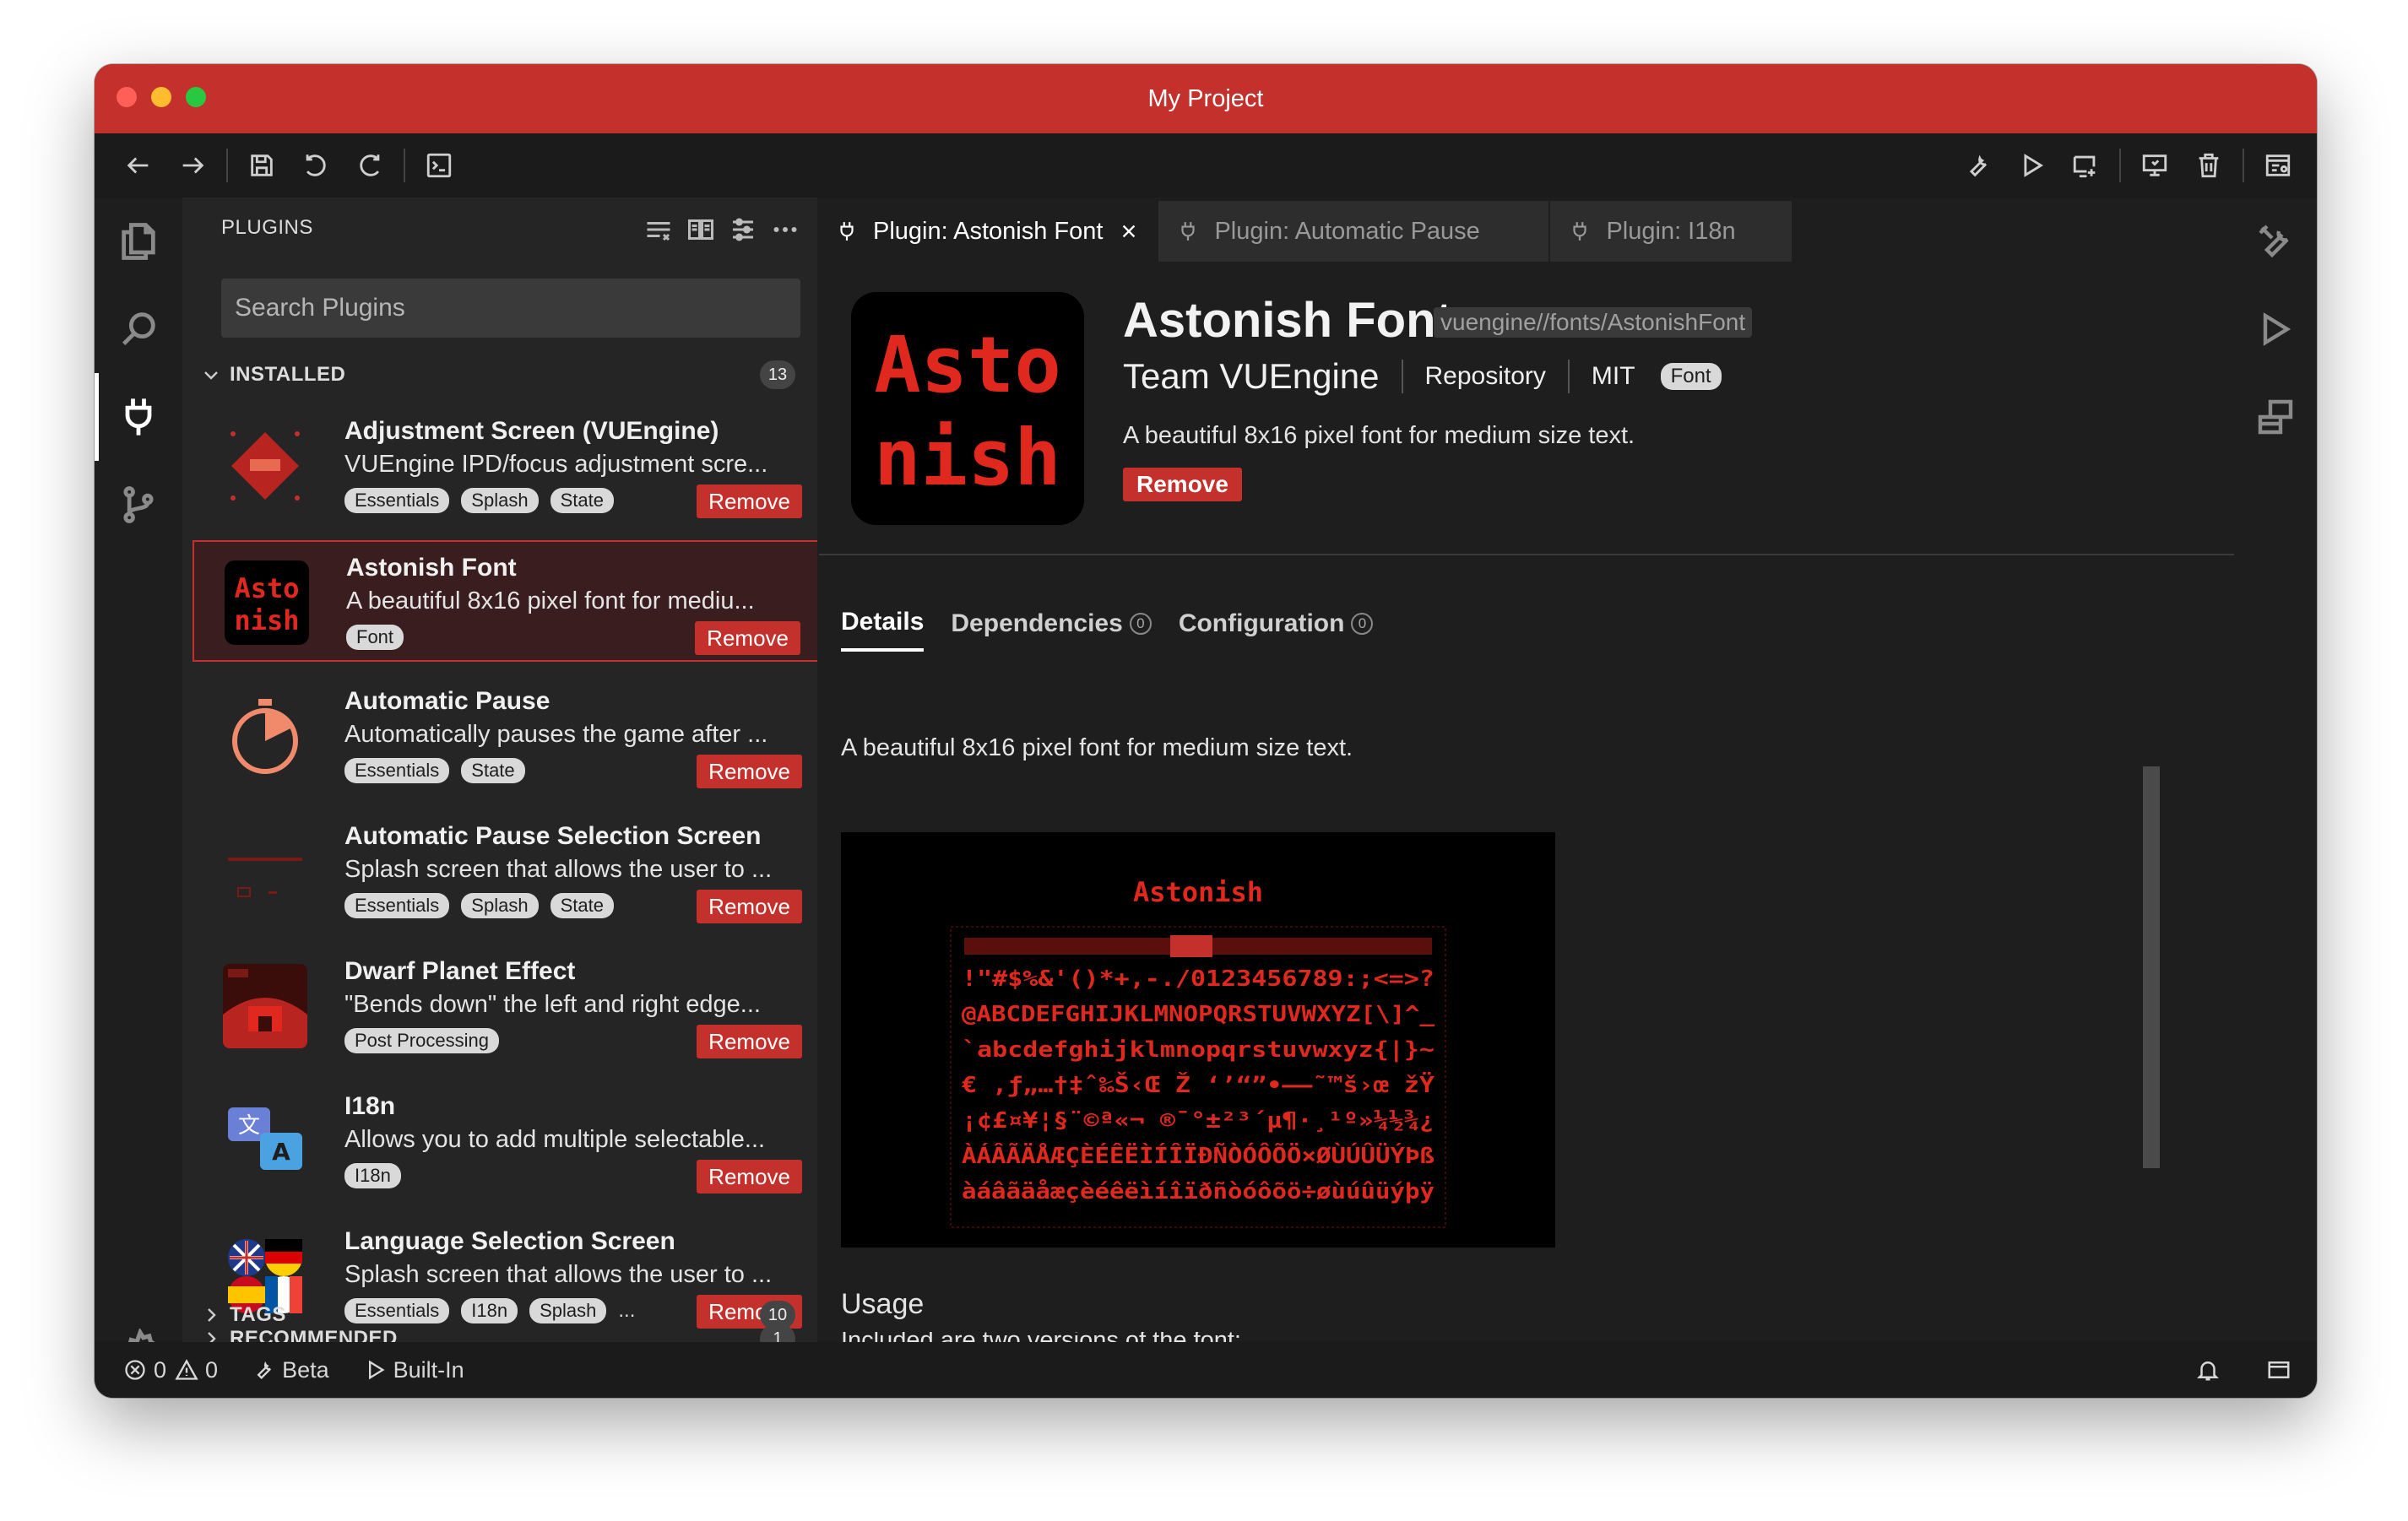 The height and width of the screenshot is (1521, 2408). I want to click on run-view-button, so click(2275, 329).